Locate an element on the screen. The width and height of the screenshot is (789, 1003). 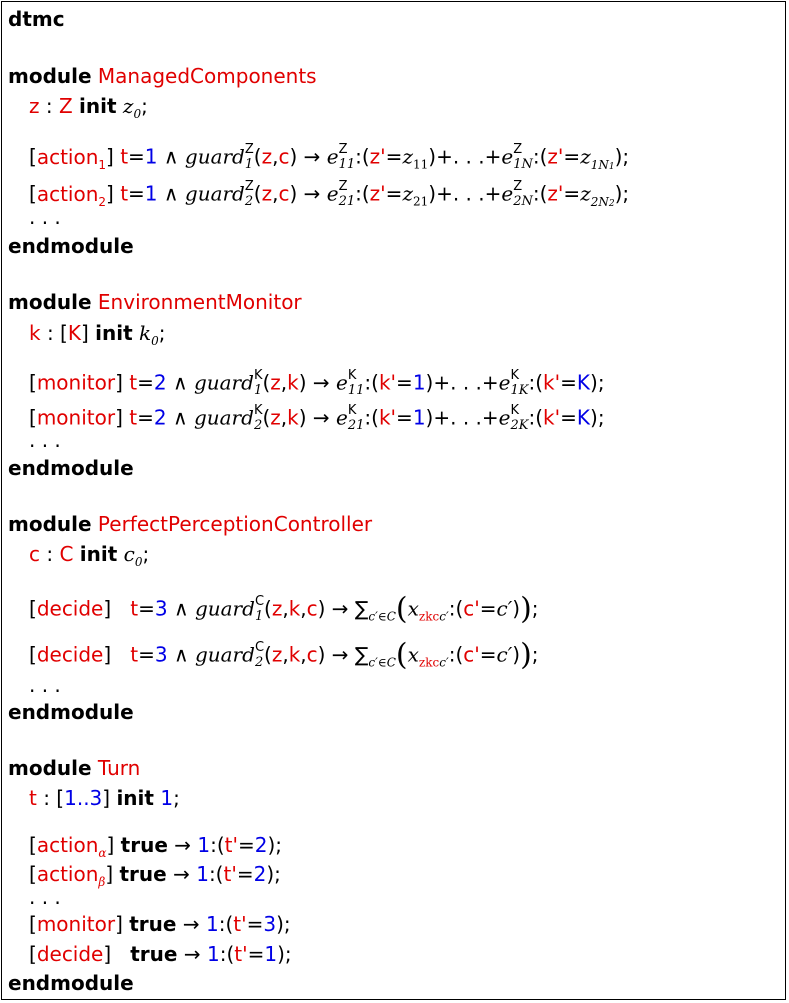
module-header-perfect-perception-controller: module PerfectPerceptionController is located at coordinates (190, 524).